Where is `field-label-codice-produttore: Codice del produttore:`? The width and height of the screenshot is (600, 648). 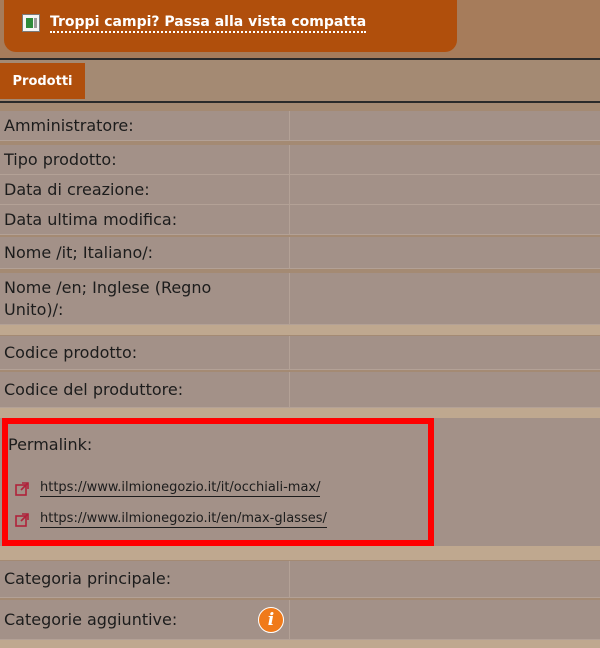
field-label-codice-produttore: Codice del produttore: is located at coordinates (145, 389).